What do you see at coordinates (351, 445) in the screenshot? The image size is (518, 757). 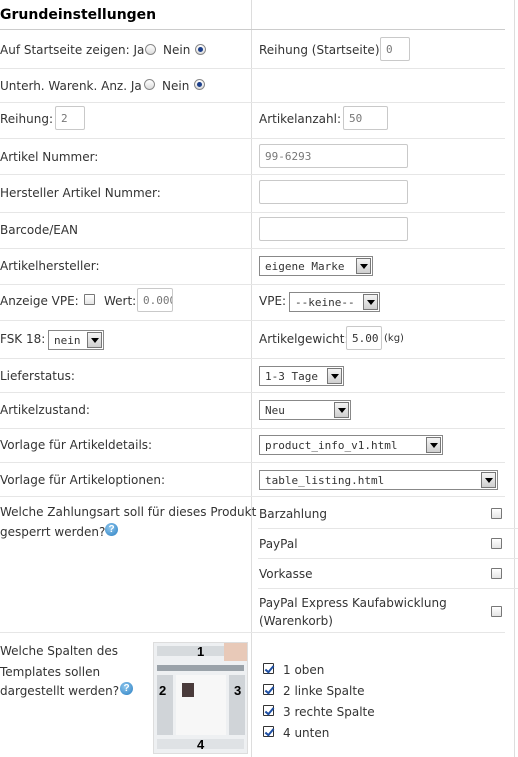 I see `template-details-select: product_info_v1.html` at bounding box center [351, 445].